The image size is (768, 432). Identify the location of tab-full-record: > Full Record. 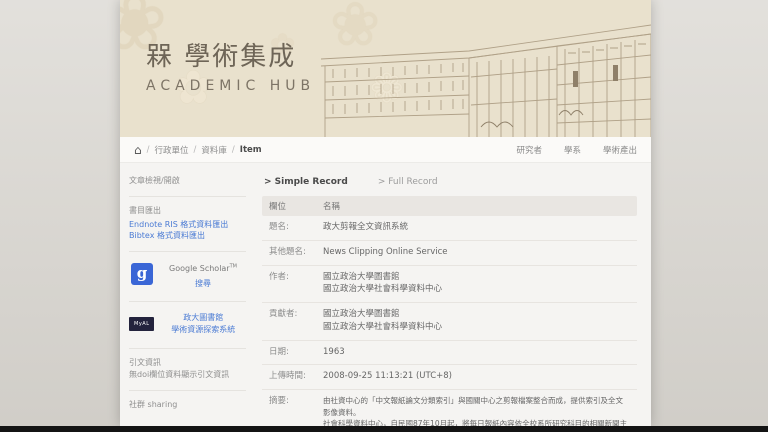
(408, 182).